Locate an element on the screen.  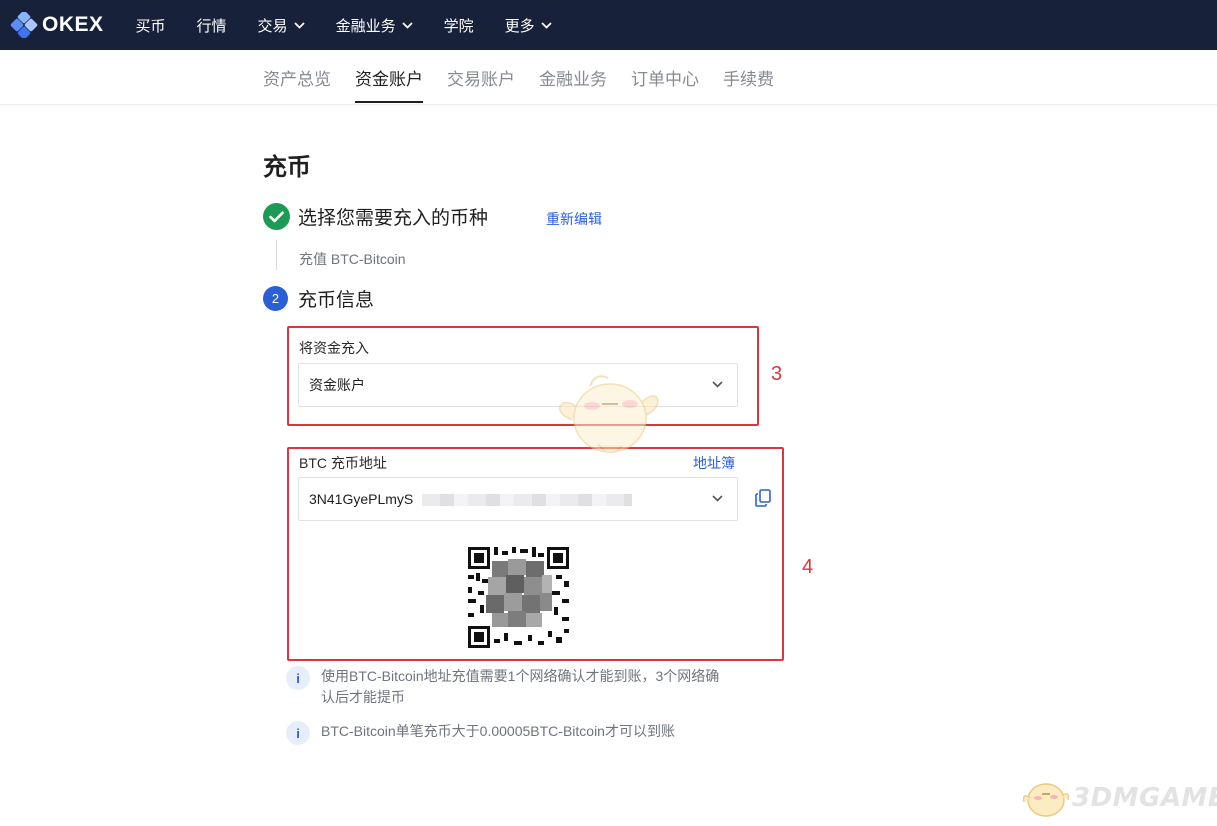
tab-order-center: 订单中心 is located at coordinates (665, 77).